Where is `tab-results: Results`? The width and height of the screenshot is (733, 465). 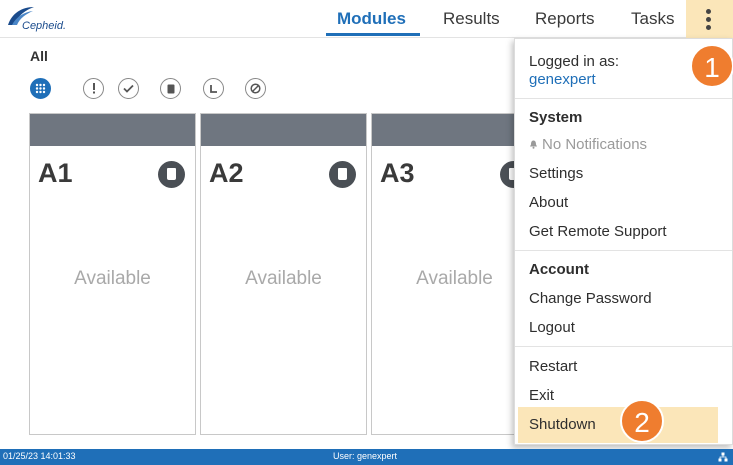 tab-results: Results is located at coordinates (471, 19).